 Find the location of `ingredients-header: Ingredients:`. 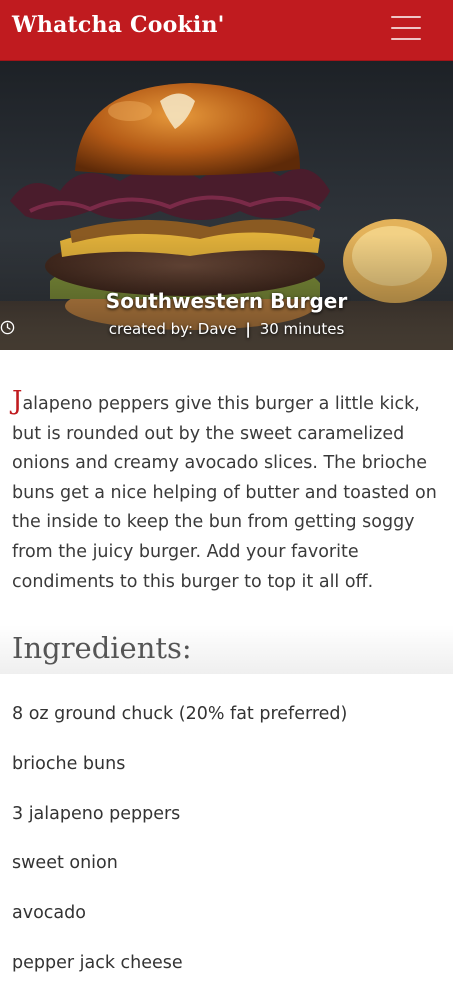

ingredients-header: Ingredients: is located at coordinates (226, 649).